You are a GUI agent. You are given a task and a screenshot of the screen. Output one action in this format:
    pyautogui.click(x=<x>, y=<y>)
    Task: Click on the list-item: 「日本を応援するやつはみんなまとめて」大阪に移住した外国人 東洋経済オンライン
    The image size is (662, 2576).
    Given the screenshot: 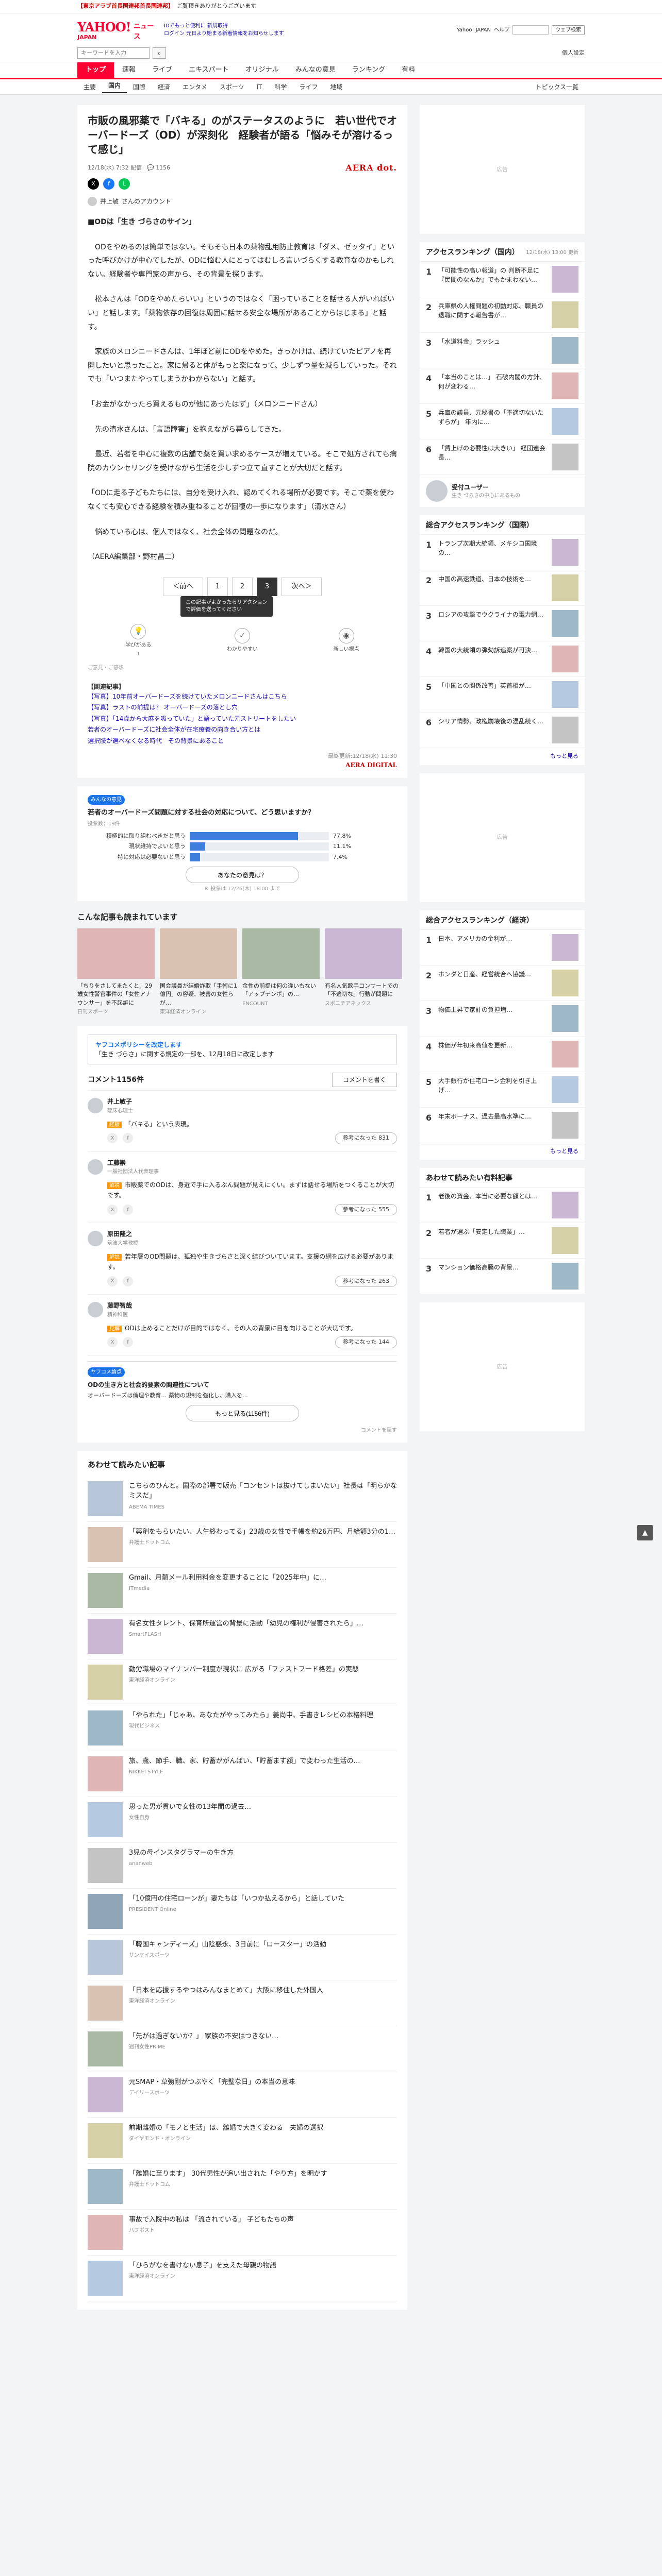 What is the action you would take?
    pyautogui.click(x=243, y=2003)
    